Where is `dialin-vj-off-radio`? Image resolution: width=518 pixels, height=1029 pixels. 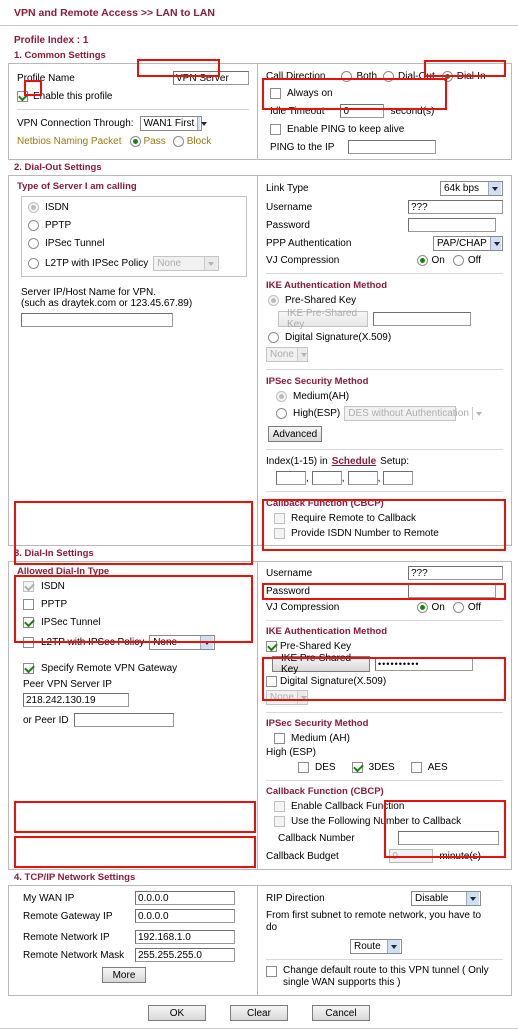 dialin-vj-off-radio is located at coordinates (458, 607).